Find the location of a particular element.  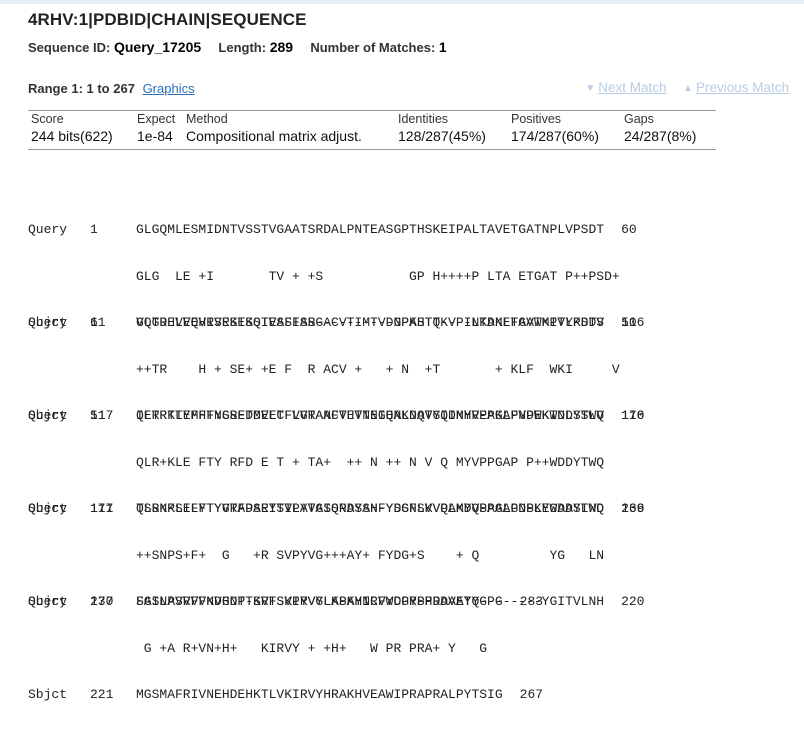

expect-value: 1e-84 is located at coordinates (155, 136).